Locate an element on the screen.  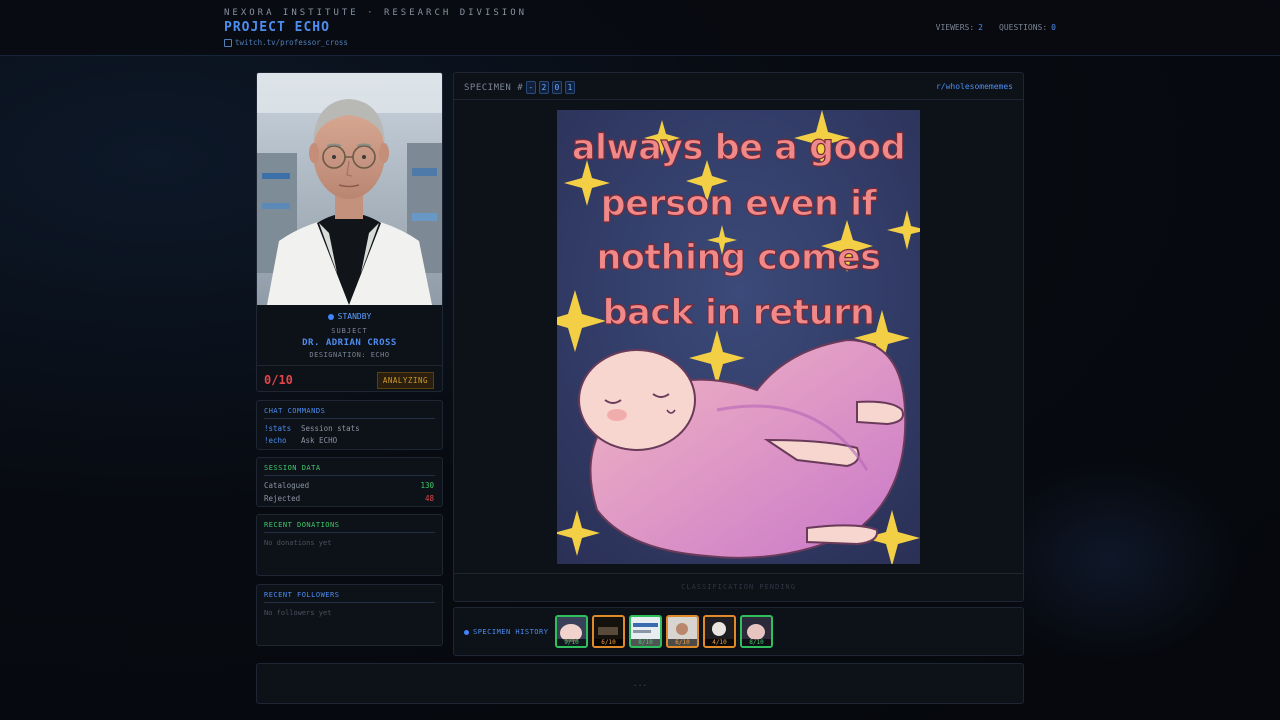
catalogued-label: Catalogued is located at coordinates (287, 485).